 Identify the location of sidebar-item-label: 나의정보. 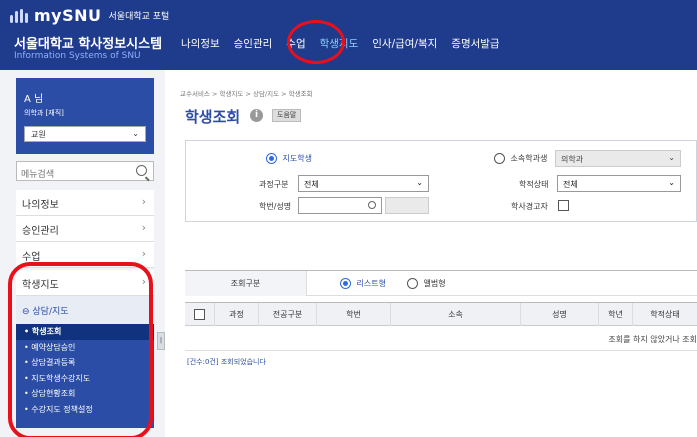
(40, 205).